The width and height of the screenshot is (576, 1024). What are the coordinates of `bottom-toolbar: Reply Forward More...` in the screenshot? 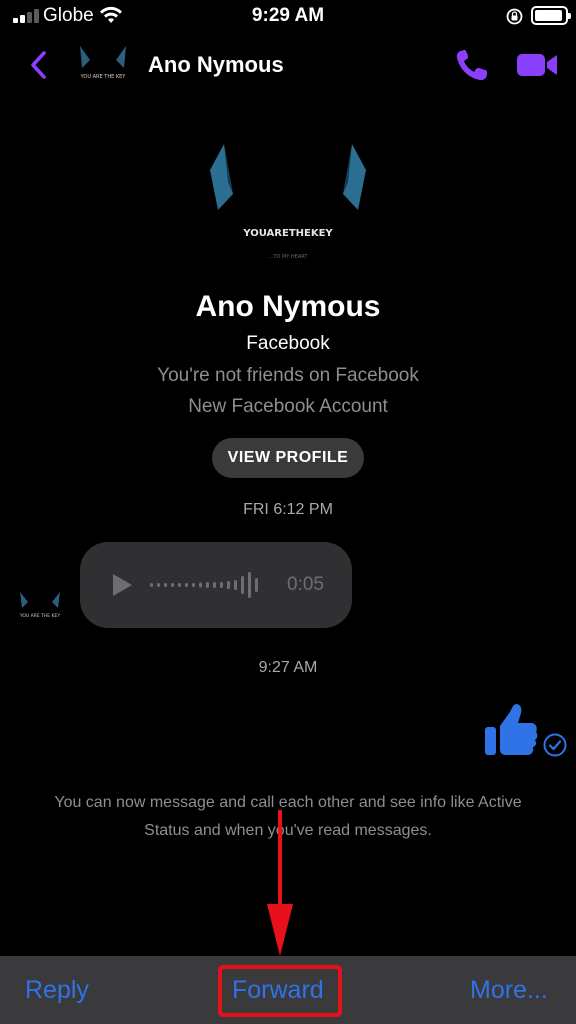 It's located at (288, 990).